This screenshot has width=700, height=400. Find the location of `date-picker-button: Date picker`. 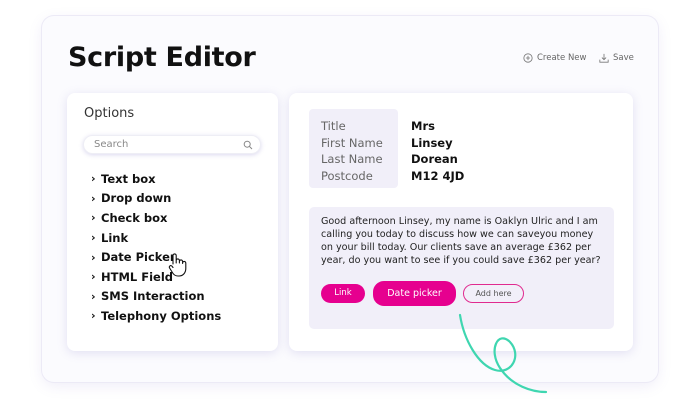

date-picker-button: Date picker is located at coordinates (414, 293).